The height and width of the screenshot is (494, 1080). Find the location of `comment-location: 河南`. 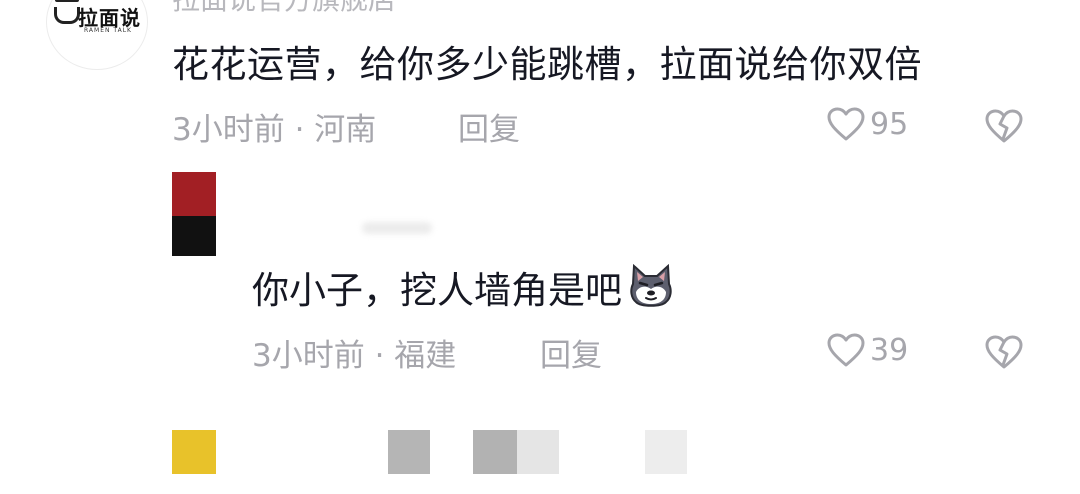

comment-location: 河南 is located at coordinates (345, 130).